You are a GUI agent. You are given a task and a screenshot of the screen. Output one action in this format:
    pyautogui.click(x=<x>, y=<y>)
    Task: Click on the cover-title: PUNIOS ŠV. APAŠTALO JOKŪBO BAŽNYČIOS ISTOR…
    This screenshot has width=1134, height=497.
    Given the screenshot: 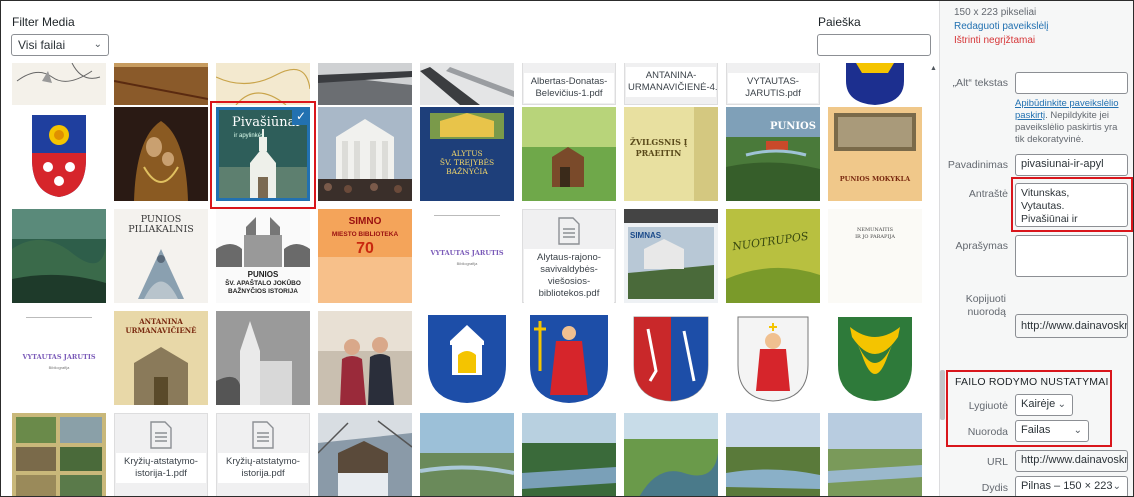 What is the action you would take?
    pyautogui.click(x=263, y=283)
    